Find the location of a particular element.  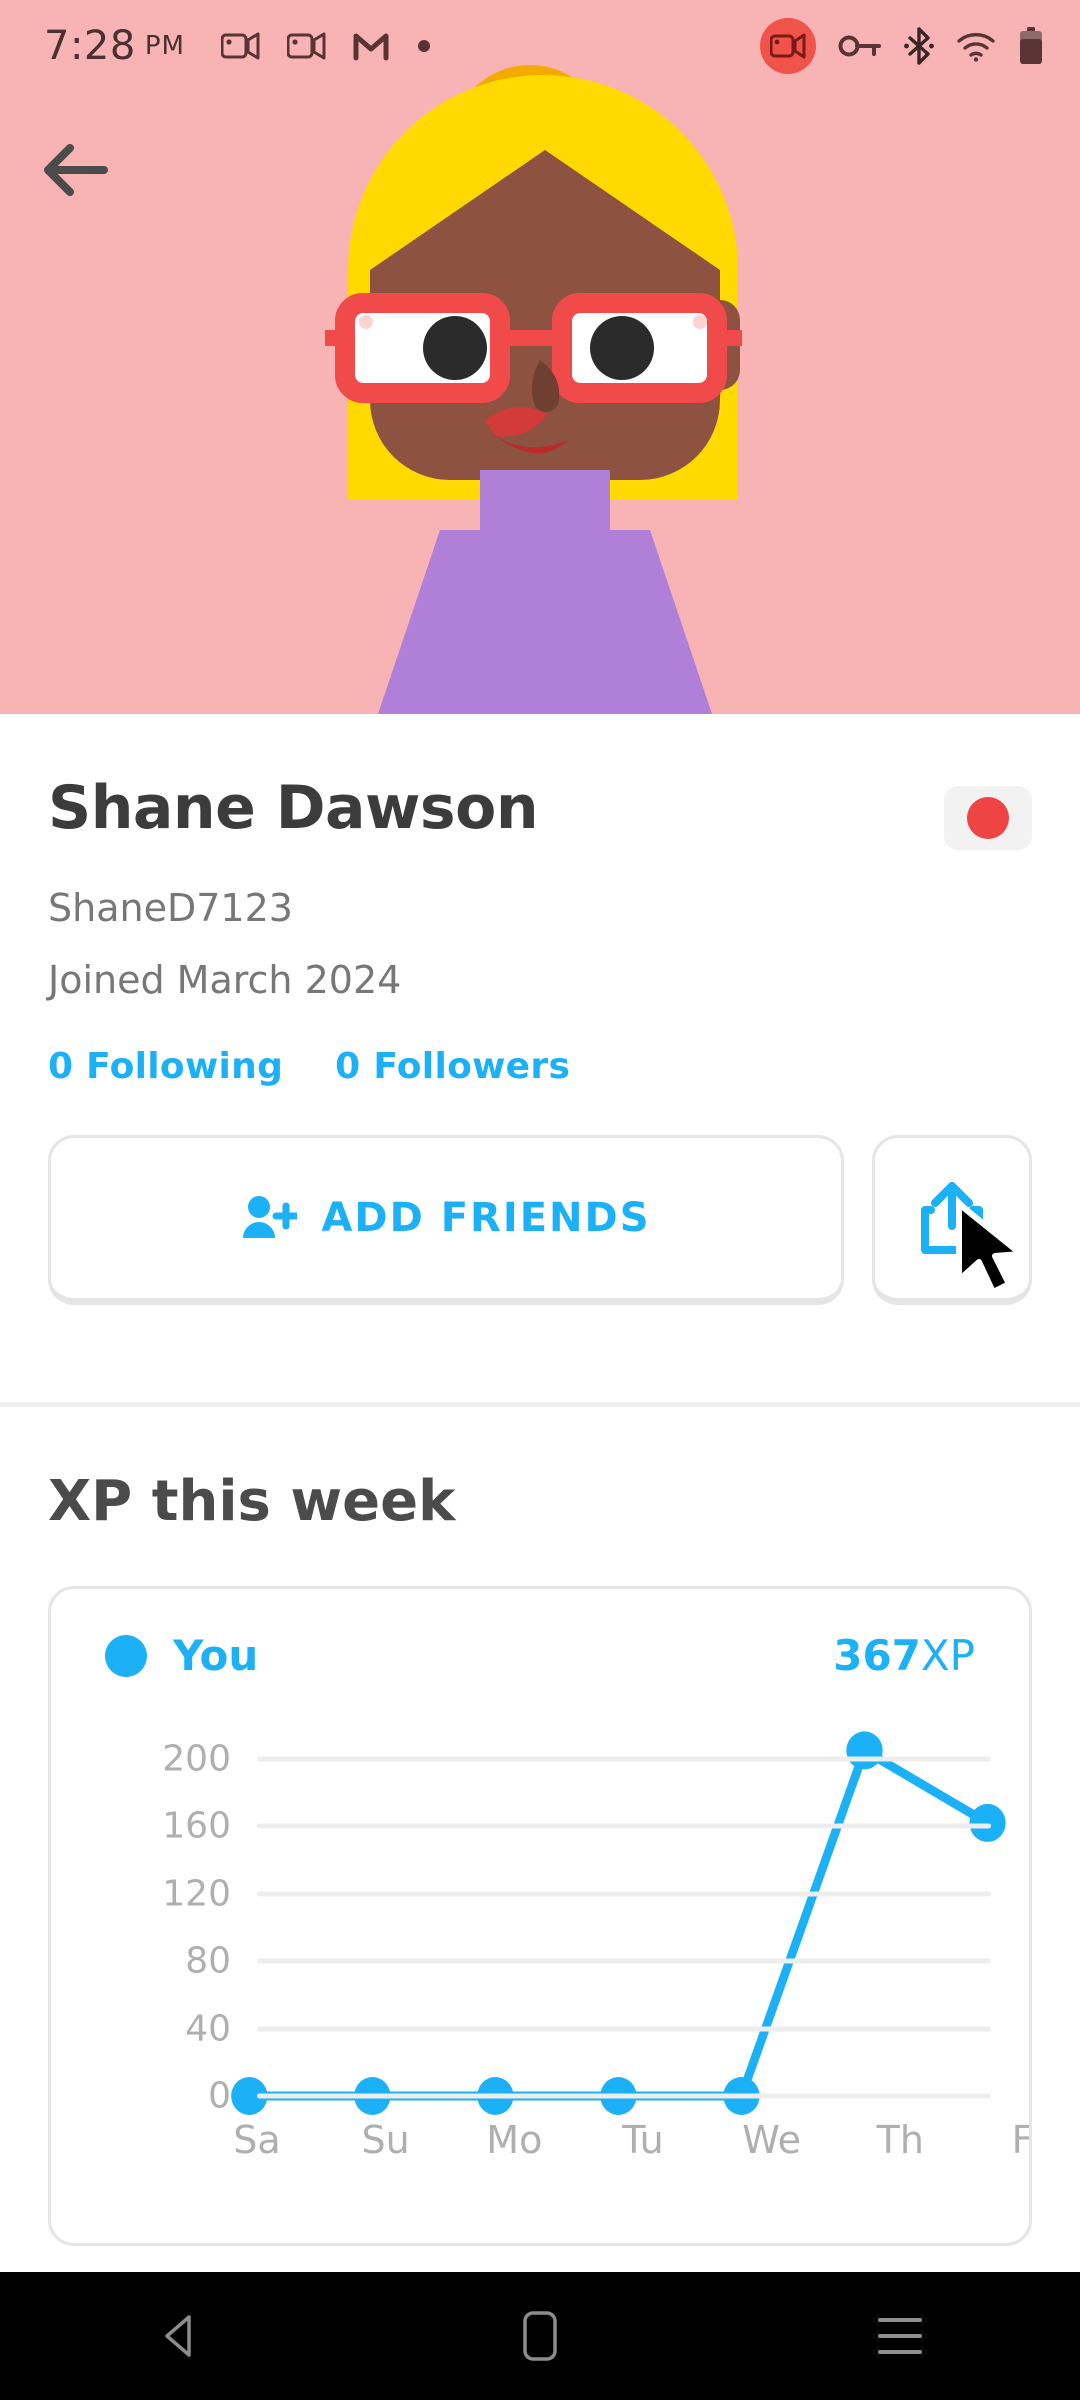

japan-flag-icon is located at coordinates (988, 818).